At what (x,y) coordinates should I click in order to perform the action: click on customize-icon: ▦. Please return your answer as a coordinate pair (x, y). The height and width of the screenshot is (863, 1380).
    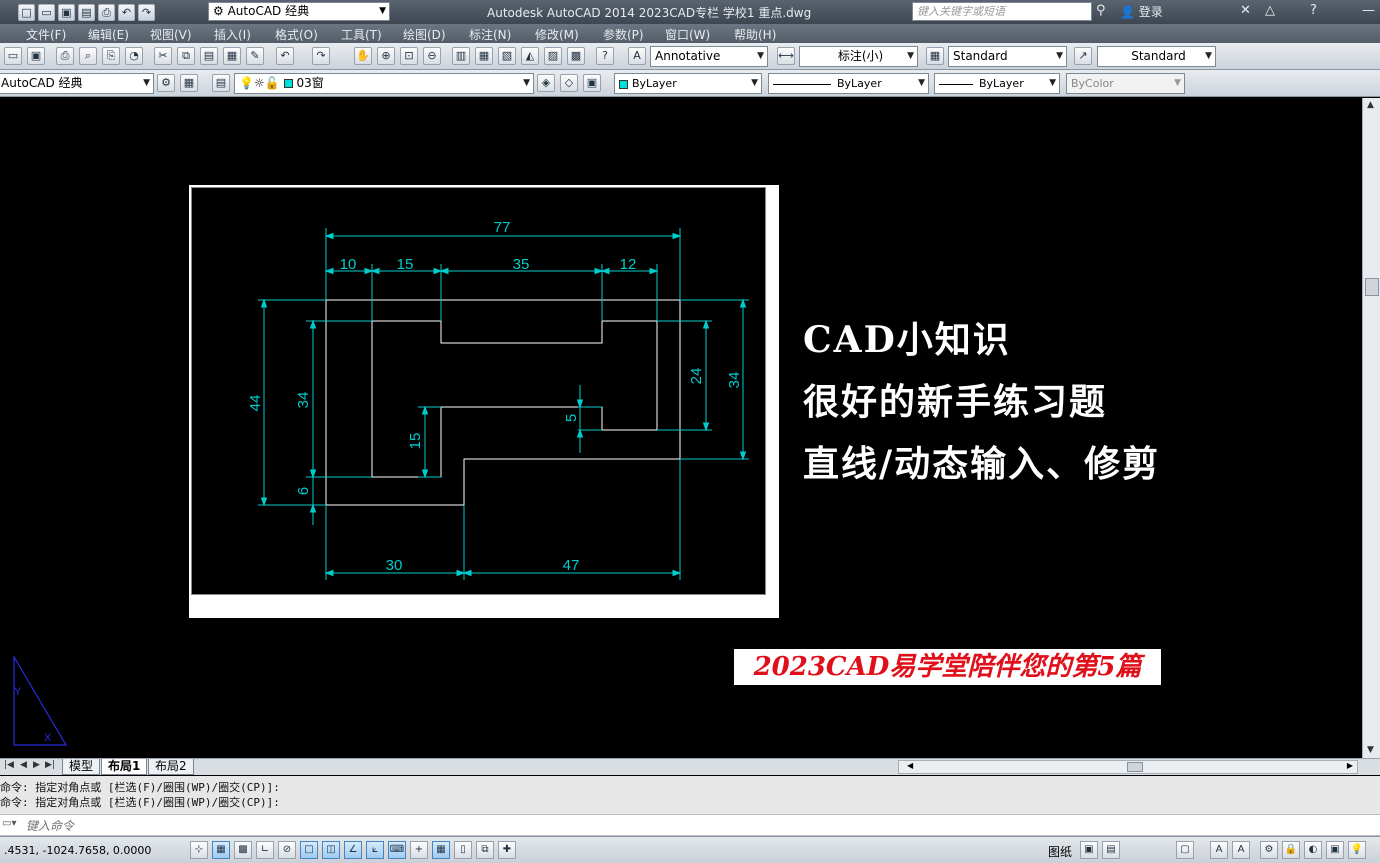
    Looking at the image, I should click on (189, 83).